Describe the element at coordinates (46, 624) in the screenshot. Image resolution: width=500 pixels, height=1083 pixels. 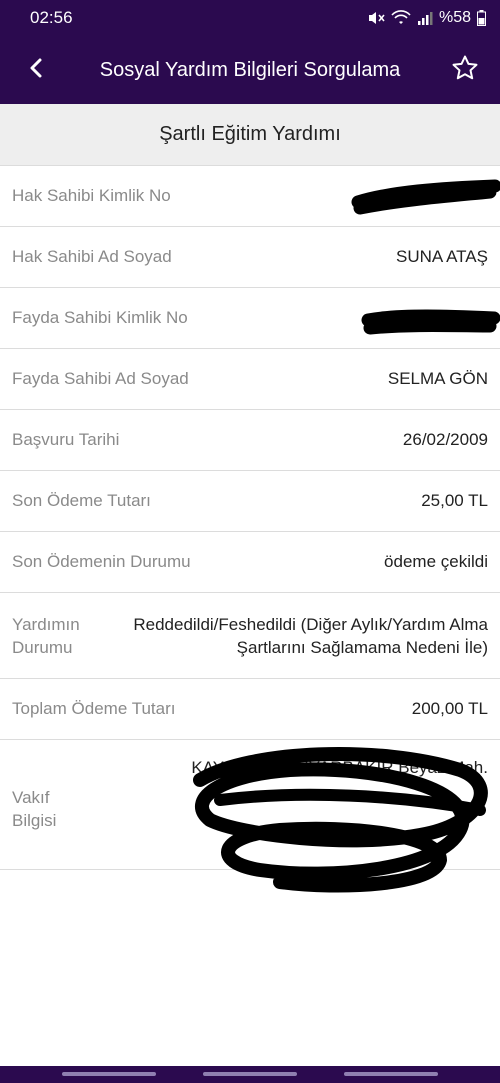
I see `row-label-line: Yardımın` at that location.